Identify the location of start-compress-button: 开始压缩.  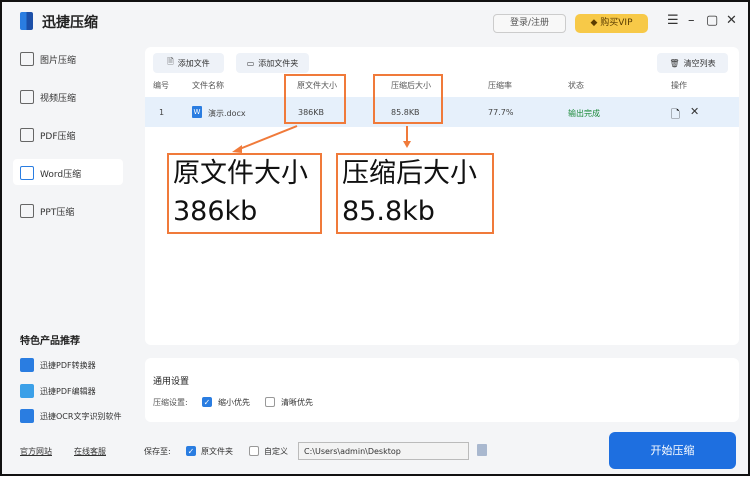
(672, 450).